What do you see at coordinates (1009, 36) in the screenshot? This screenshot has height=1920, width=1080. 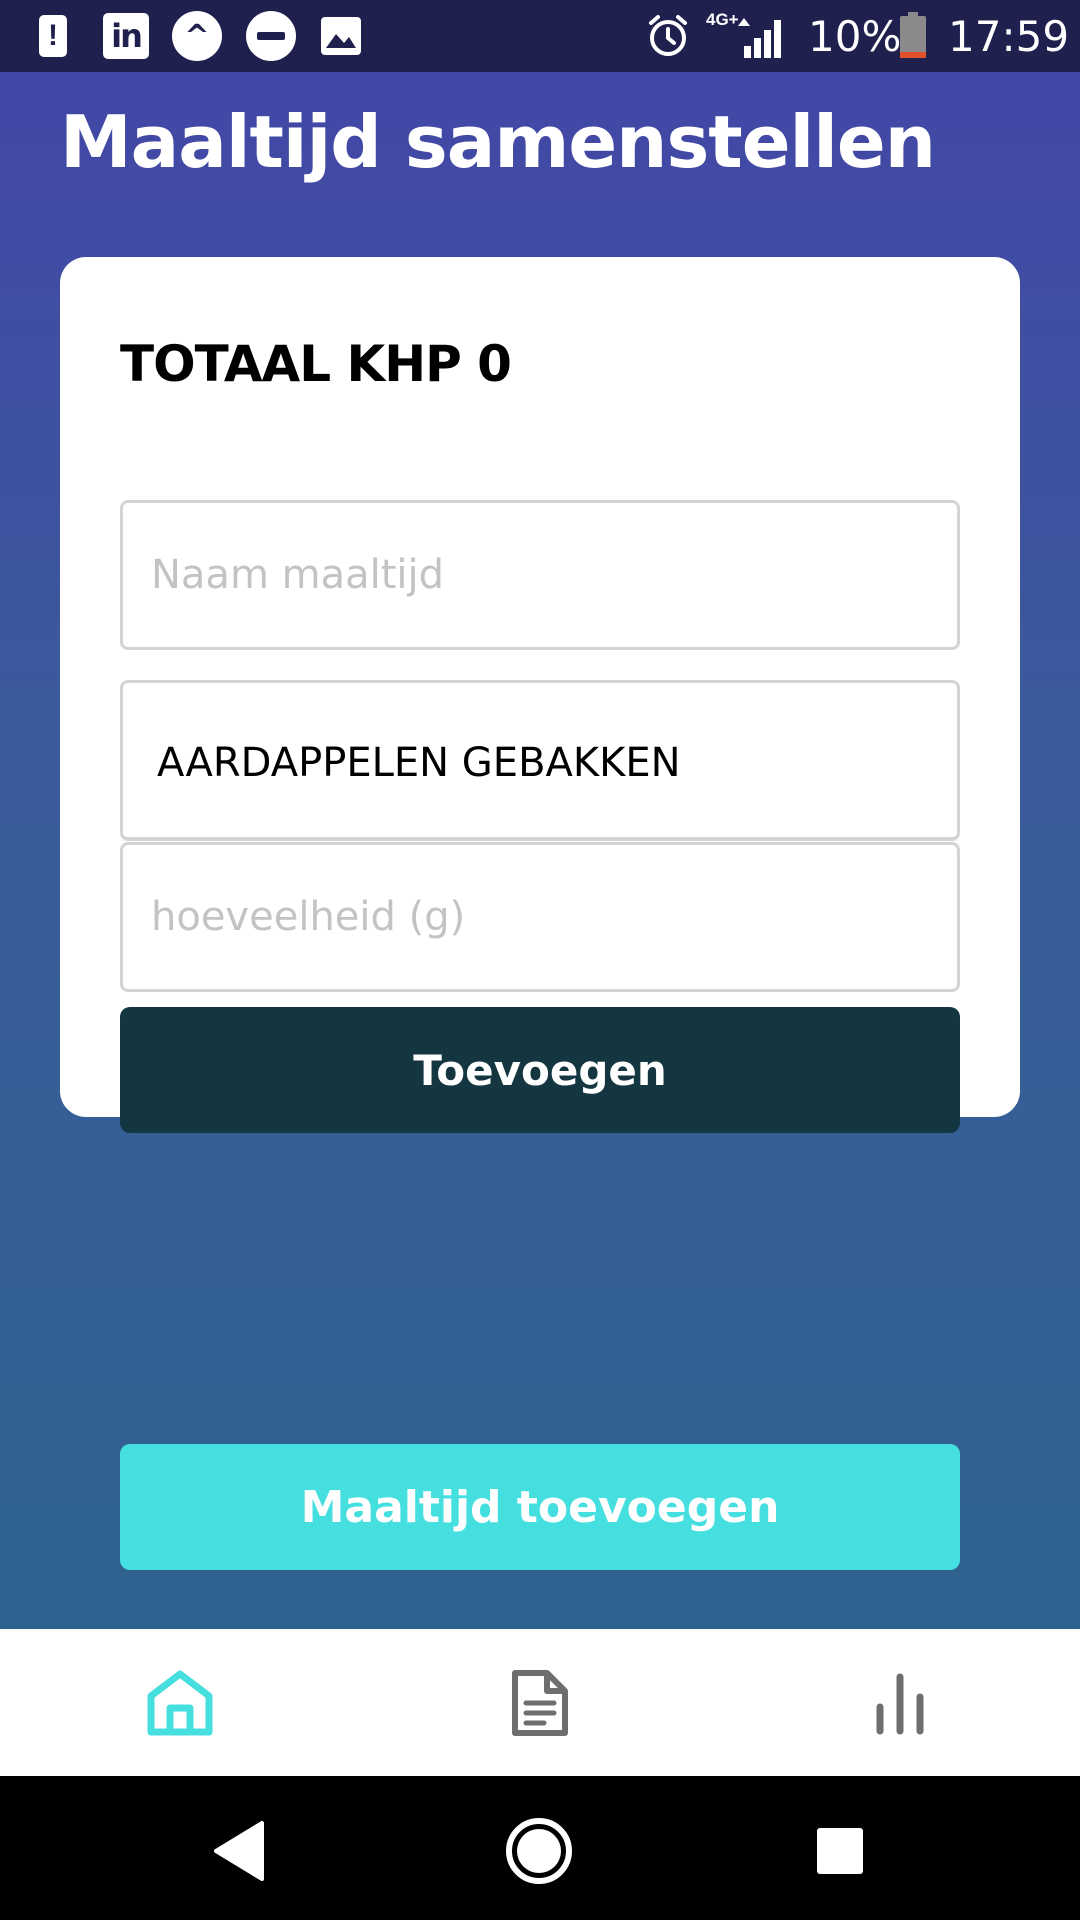 I see `clock: 17:59` at bounding box center [1009, 36].